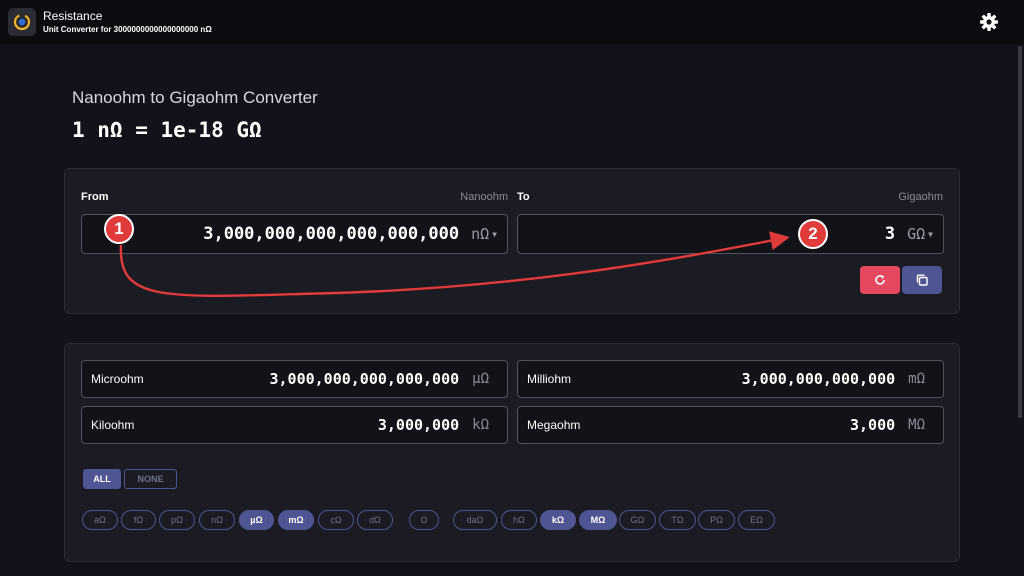  What do you see at coordinates (872, 425) in the screenshot?
I see `result-value: 3,000` at bounding box center [872, 425].